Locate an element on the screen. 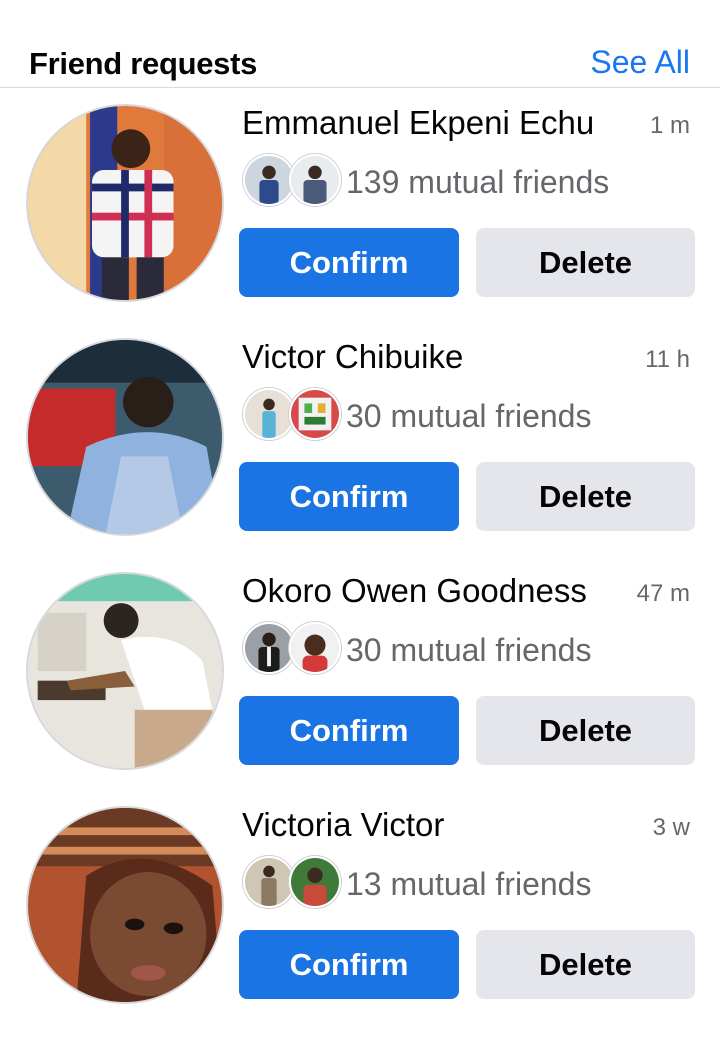 The width and height of the screenshot is (720, 1040). friend-requests-header: Friend requests See All is located at coordinates (360, 44).